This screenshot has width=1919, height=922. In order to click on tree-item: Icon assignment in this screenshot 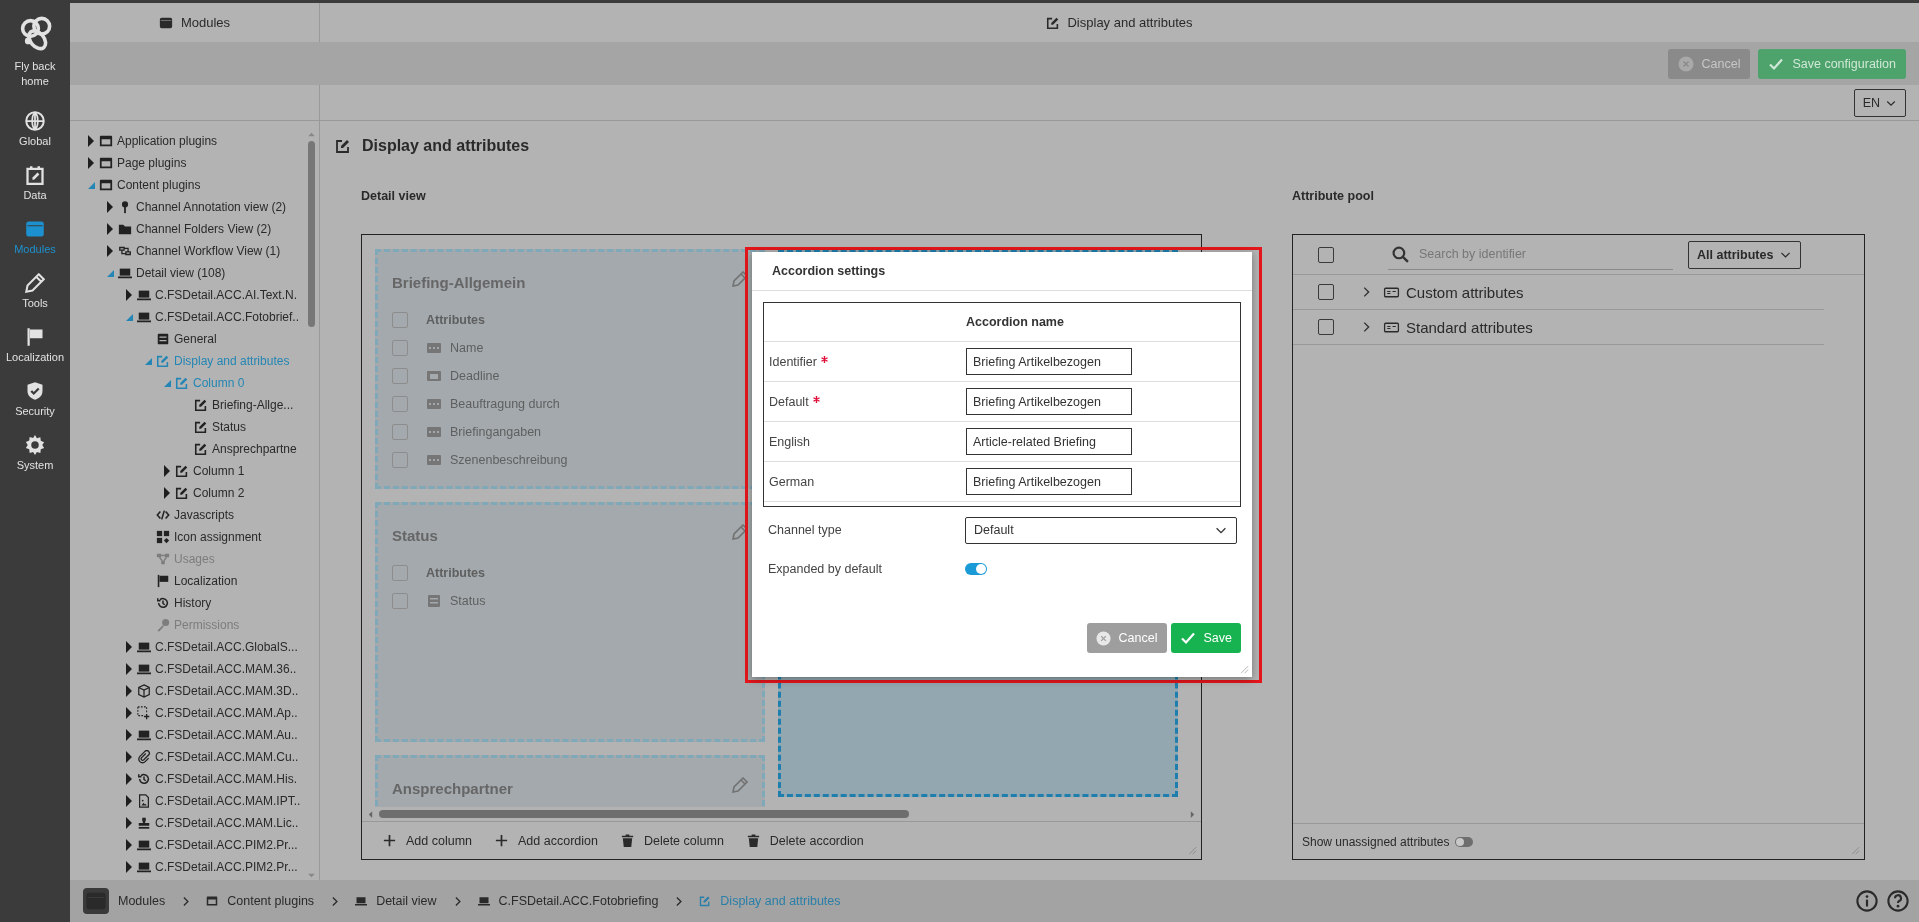, I will do `click(218, 537)`.